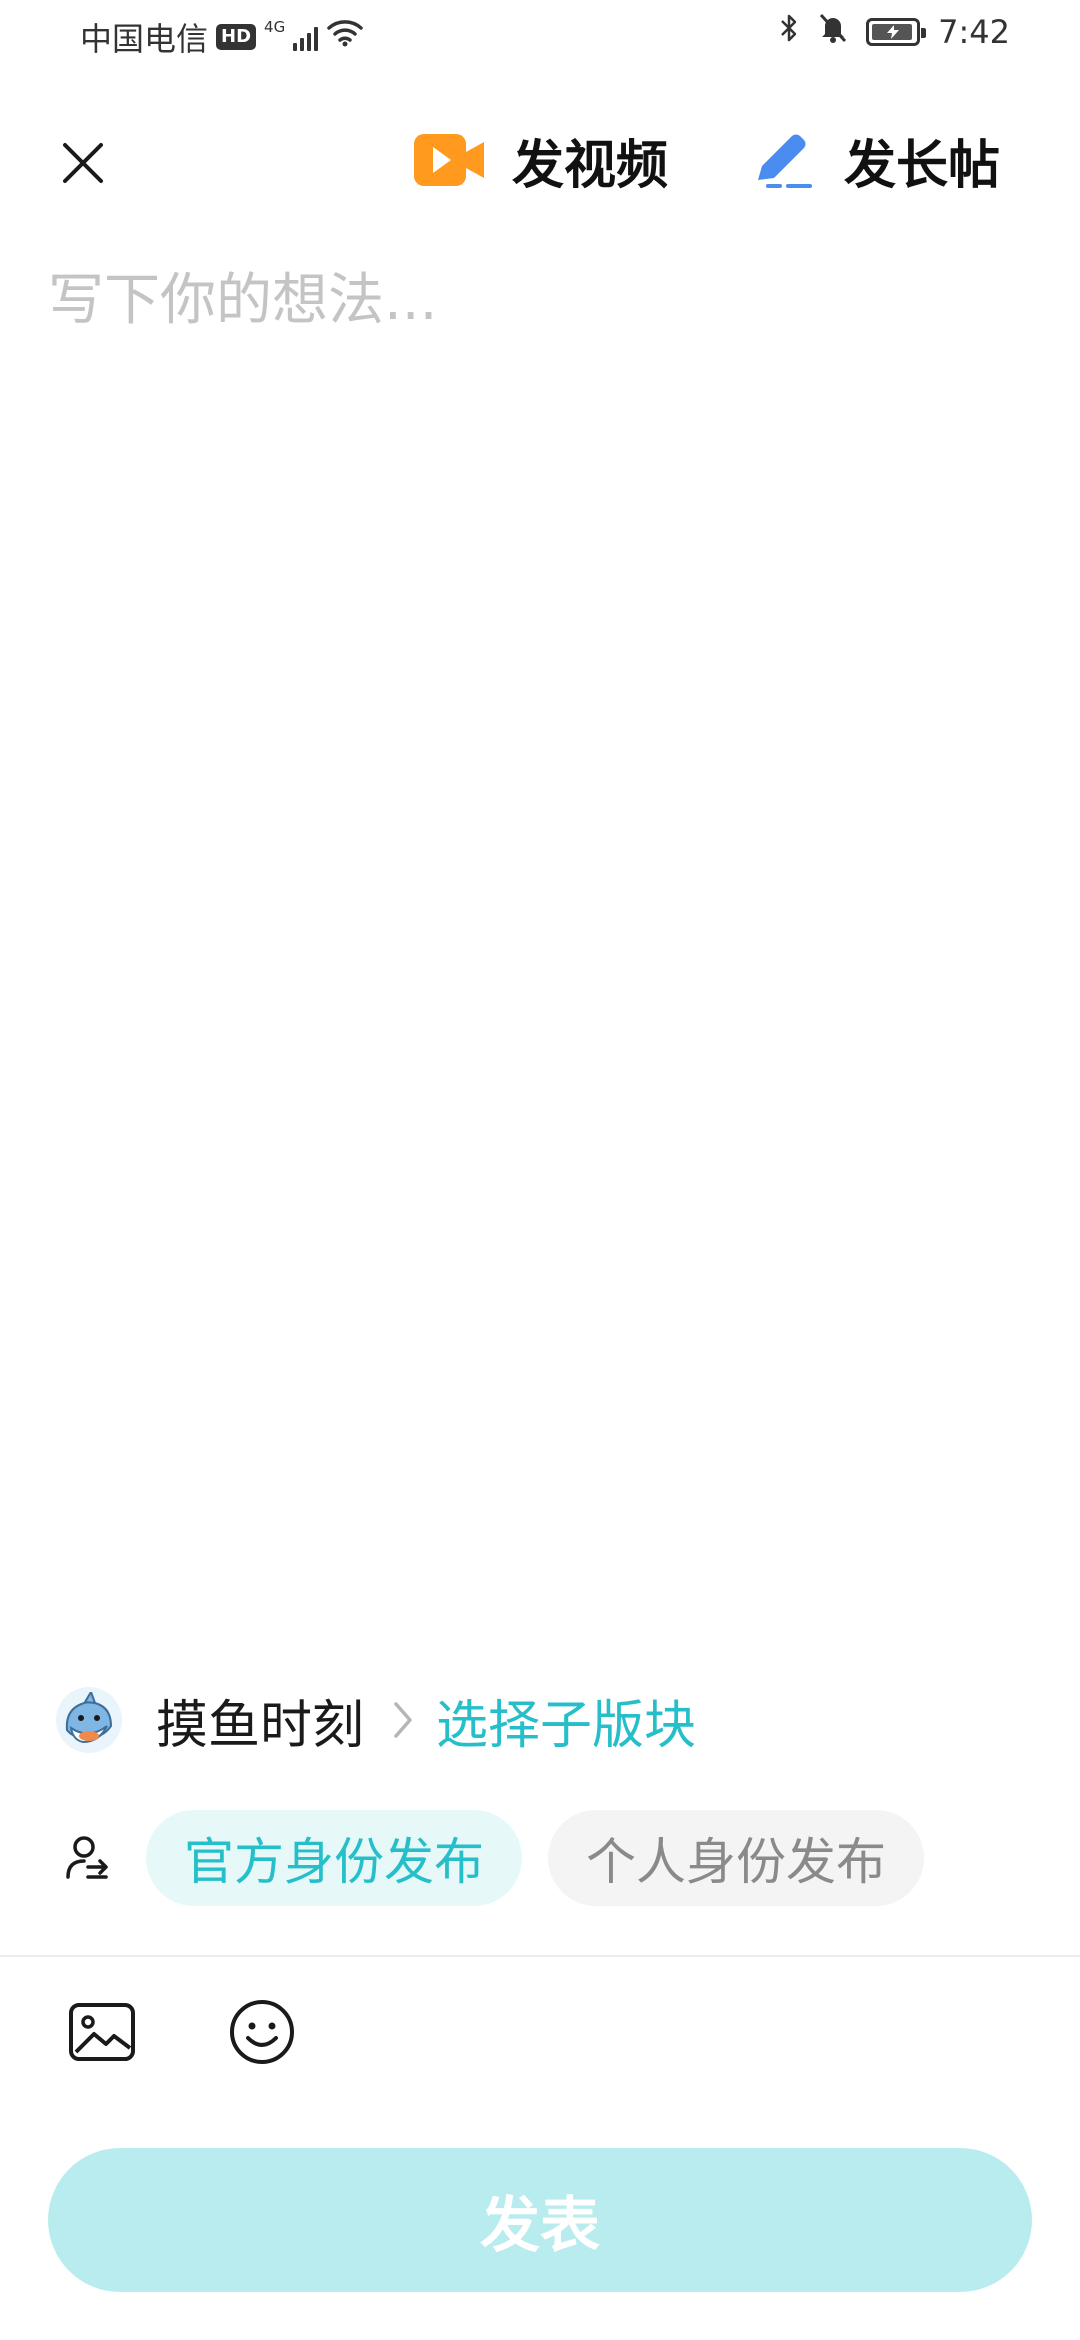 The width and height of the screenshot is (1080, 2340). What do you see at coordinates (449, 160) in the screenshot?
I see `video-camera-icon` at bounding box center [449, 160].